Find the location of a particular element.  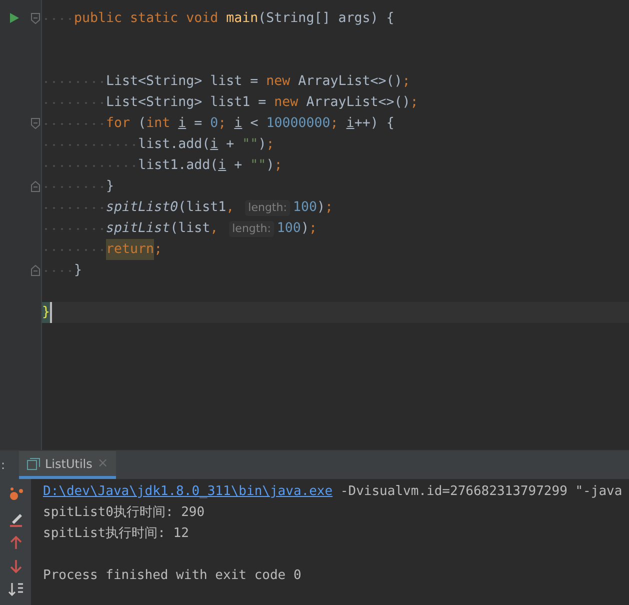

number-literal: 0 is located at coordinates (214, 124).